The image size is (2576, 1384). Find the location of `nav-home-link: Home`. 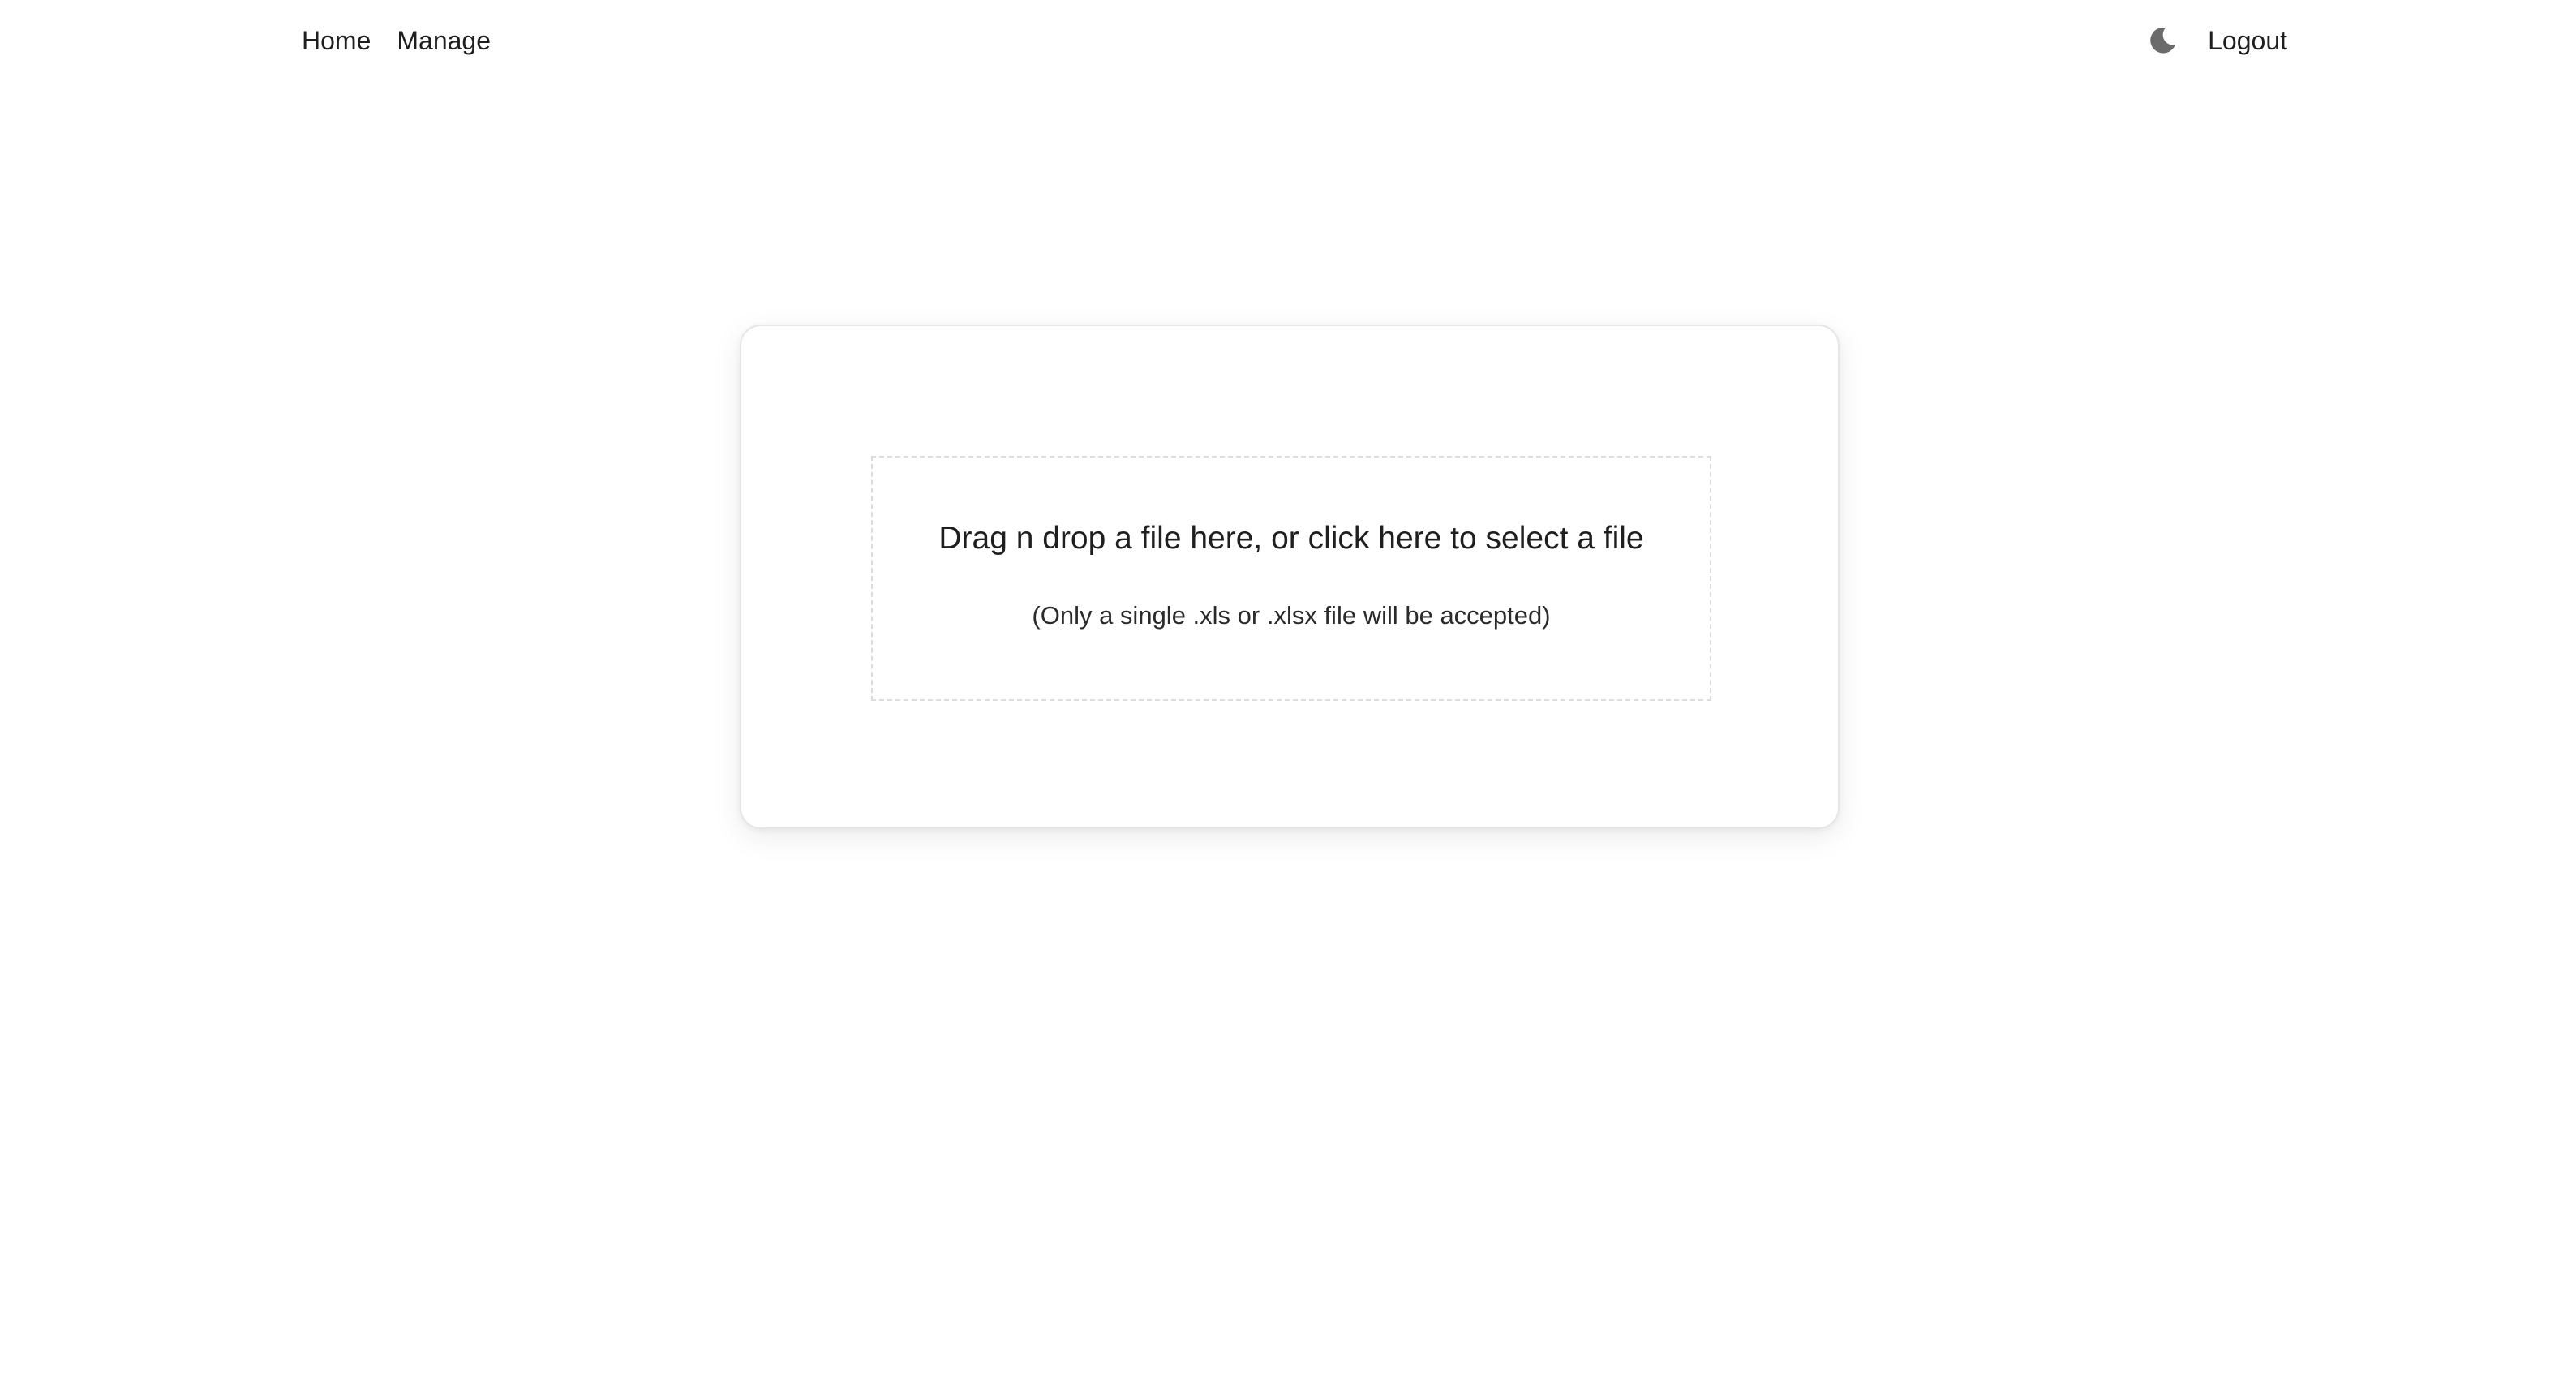

nav-home-link: Home is located at coordinates (336, 41).